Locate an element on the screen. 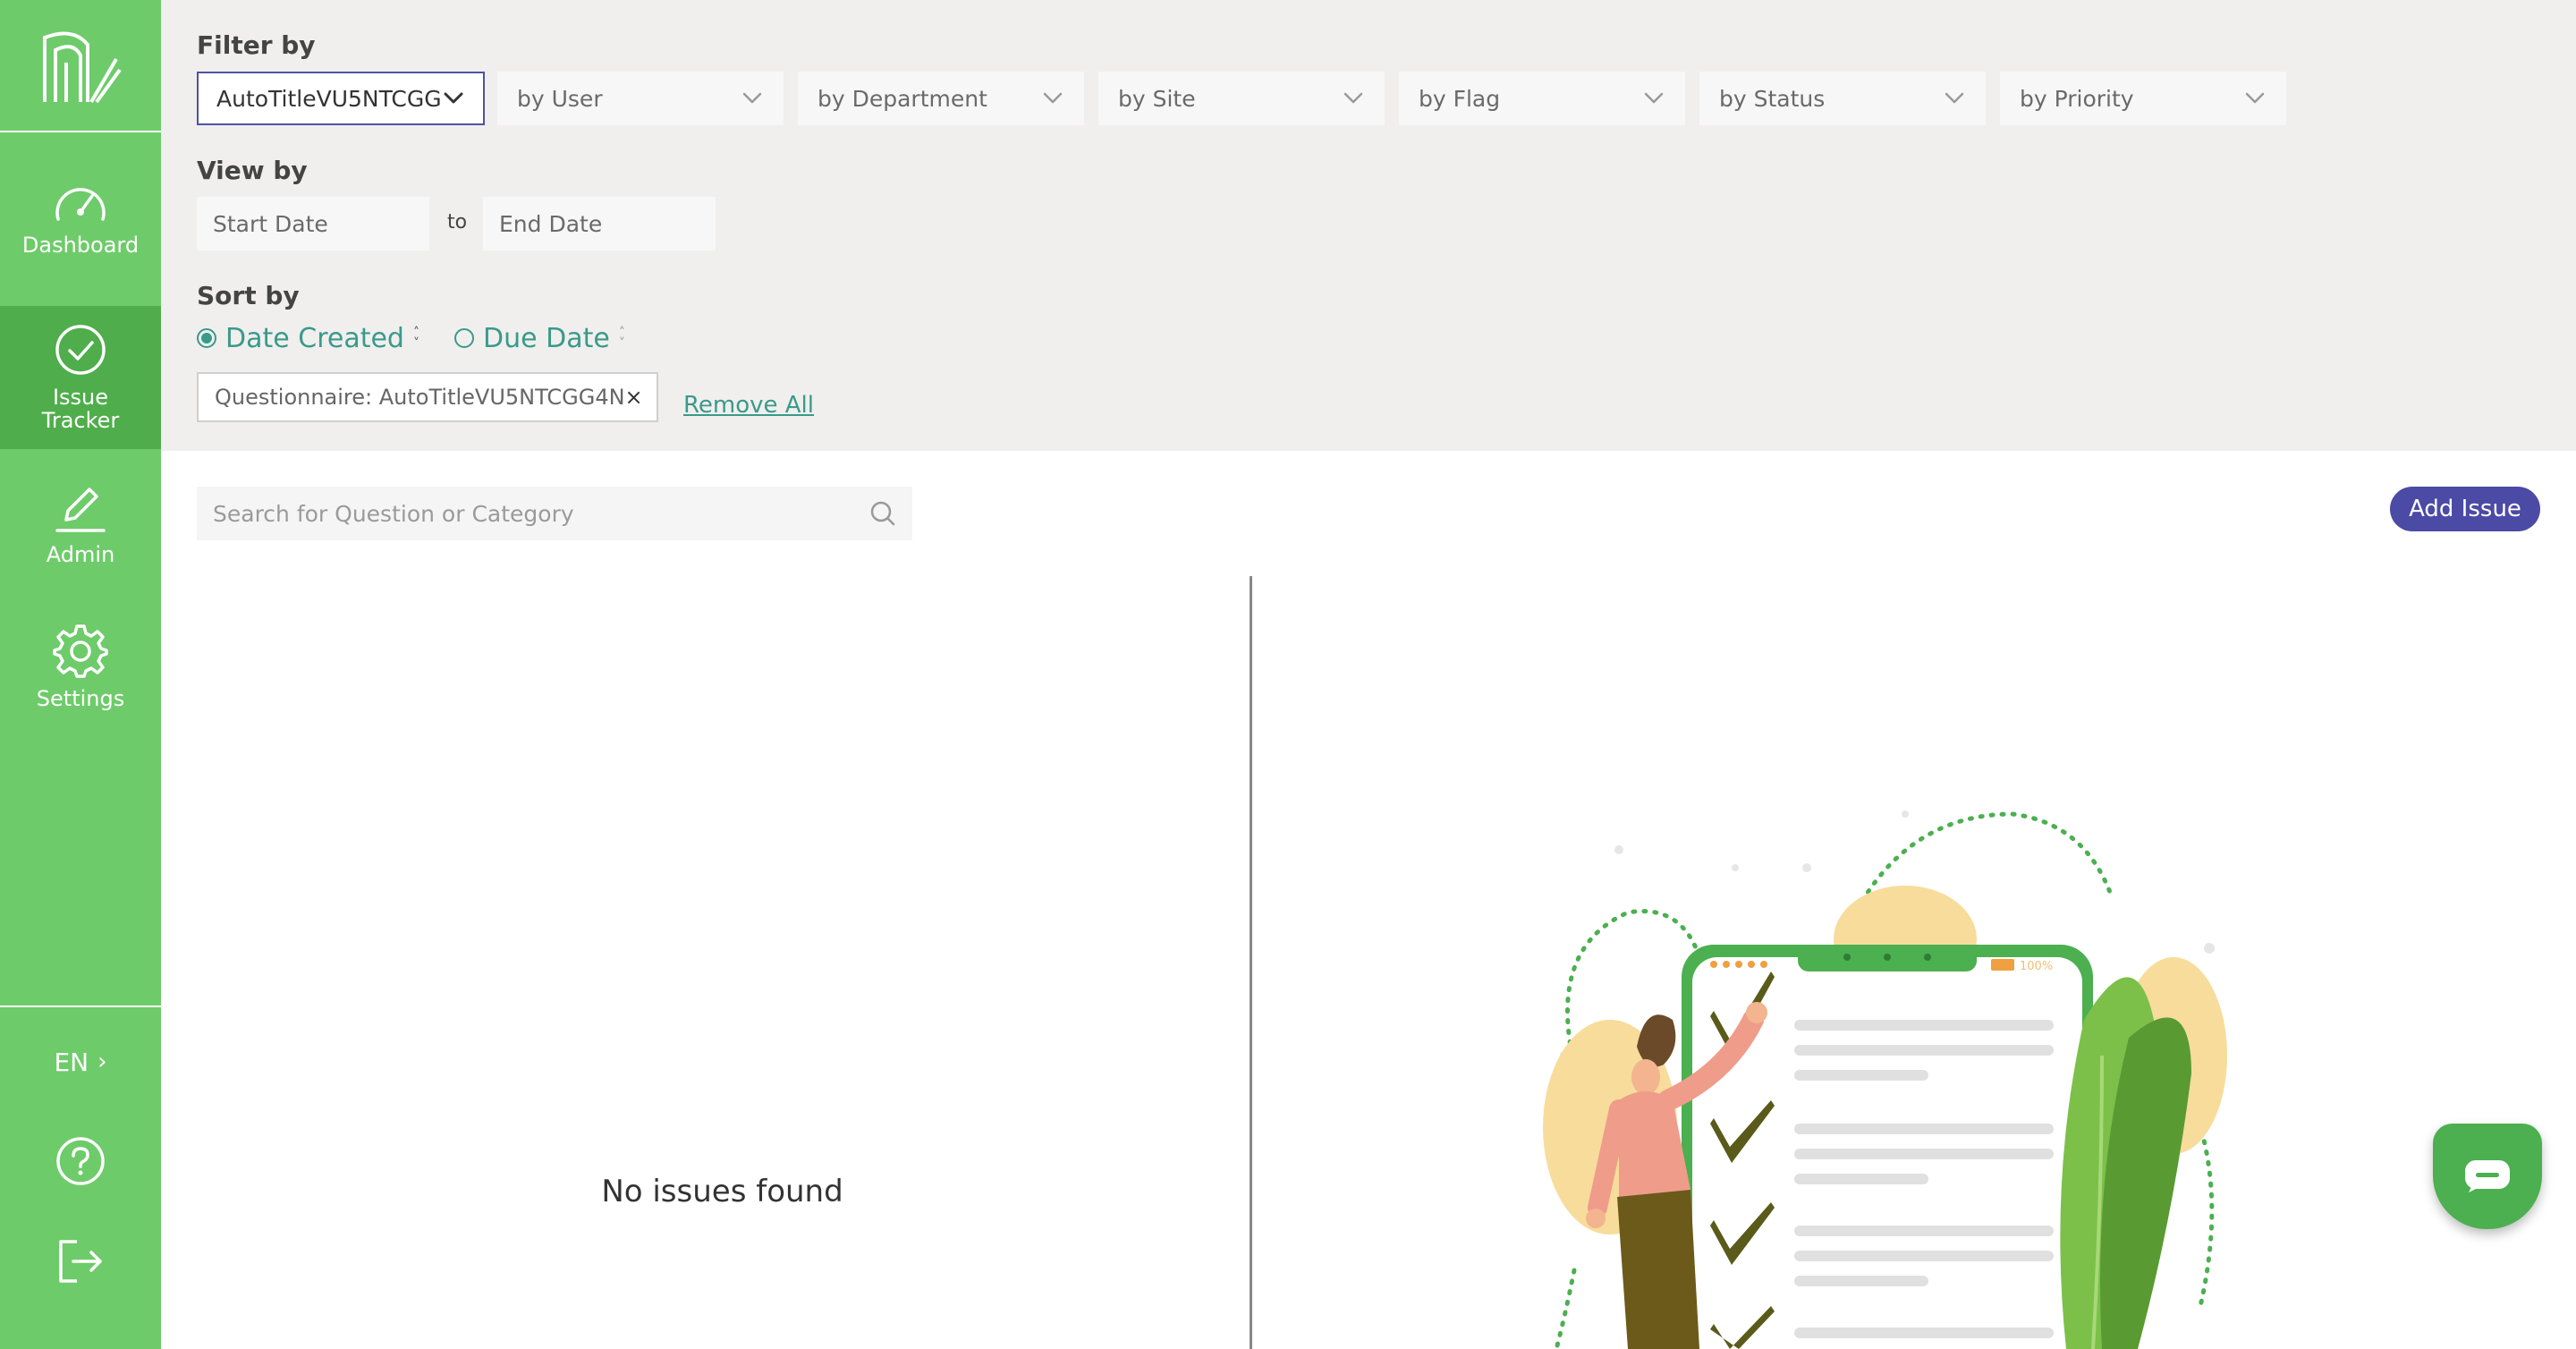 This screenshot has height=1349, width=2576. add-issue-button: Add Issue is located at coordinates (2465, 509).